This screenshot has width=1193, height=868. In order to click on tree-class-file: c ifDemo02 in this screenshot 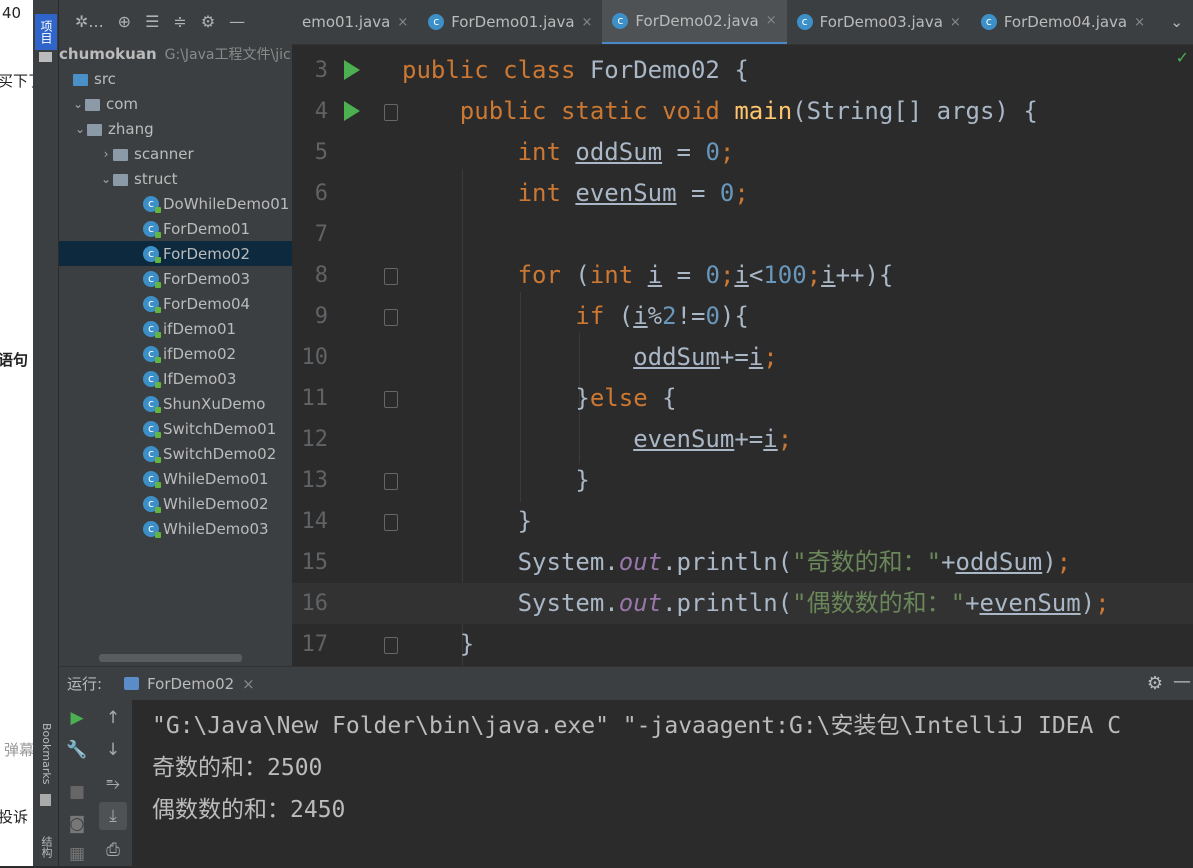, I will do `click(175, 353)`.